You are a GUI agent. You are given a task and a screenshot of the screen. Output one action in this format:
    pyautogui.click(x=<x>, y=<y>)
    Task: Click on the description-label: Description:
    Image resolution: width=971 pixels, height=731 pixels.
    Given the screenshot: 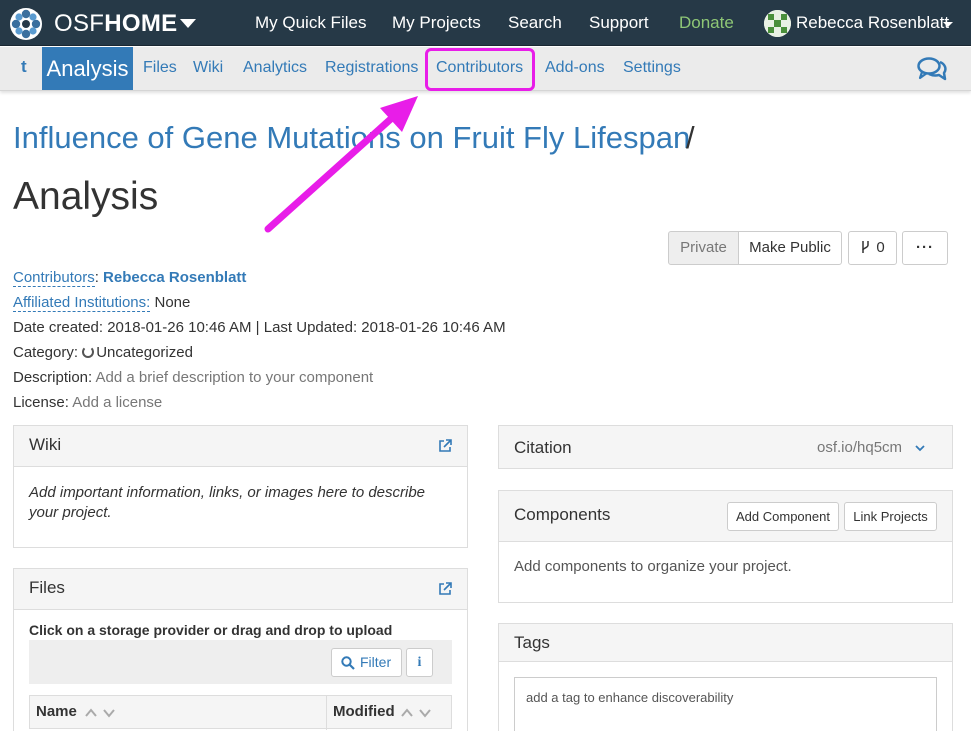 What is the action you would take?
    pyautogui.click(x=53, y=377)
    